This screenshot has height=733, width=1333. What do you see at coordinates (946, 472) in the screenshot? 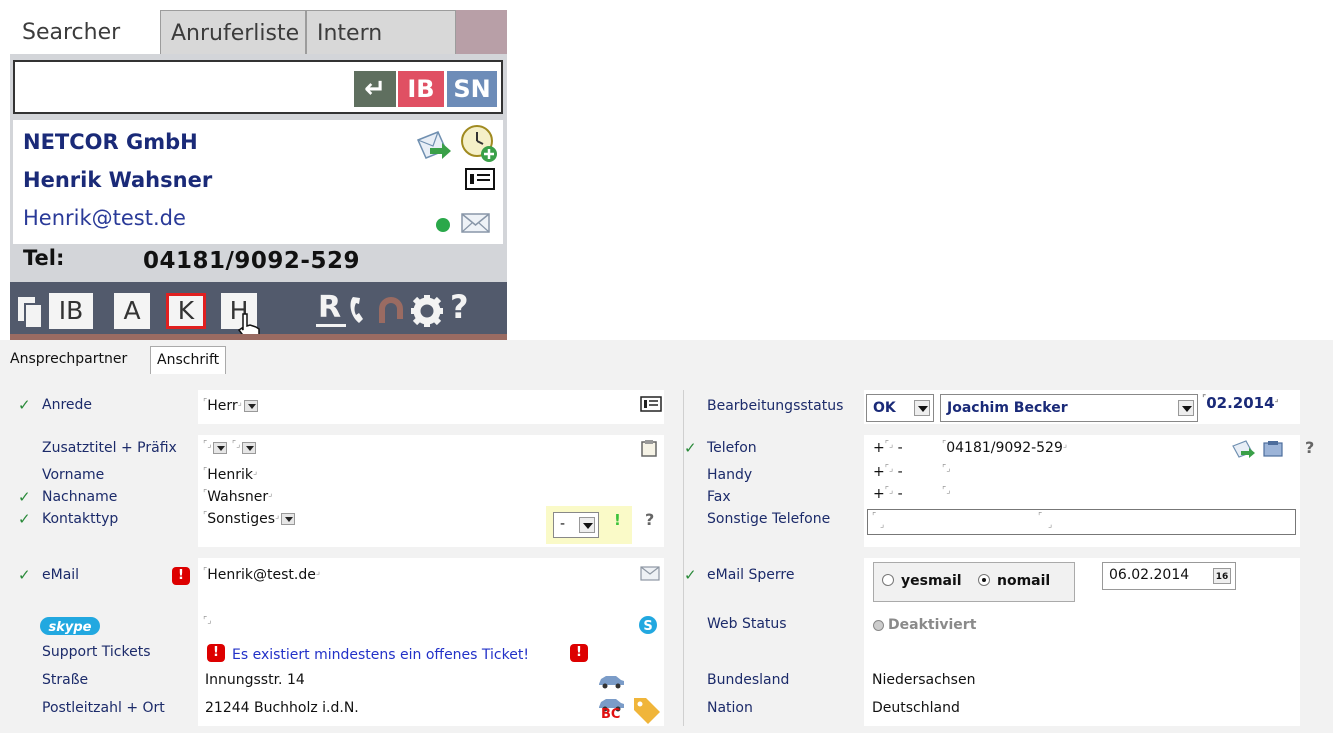
I see `handy-number: ⌜⌟` at bounding box center [946, 472].